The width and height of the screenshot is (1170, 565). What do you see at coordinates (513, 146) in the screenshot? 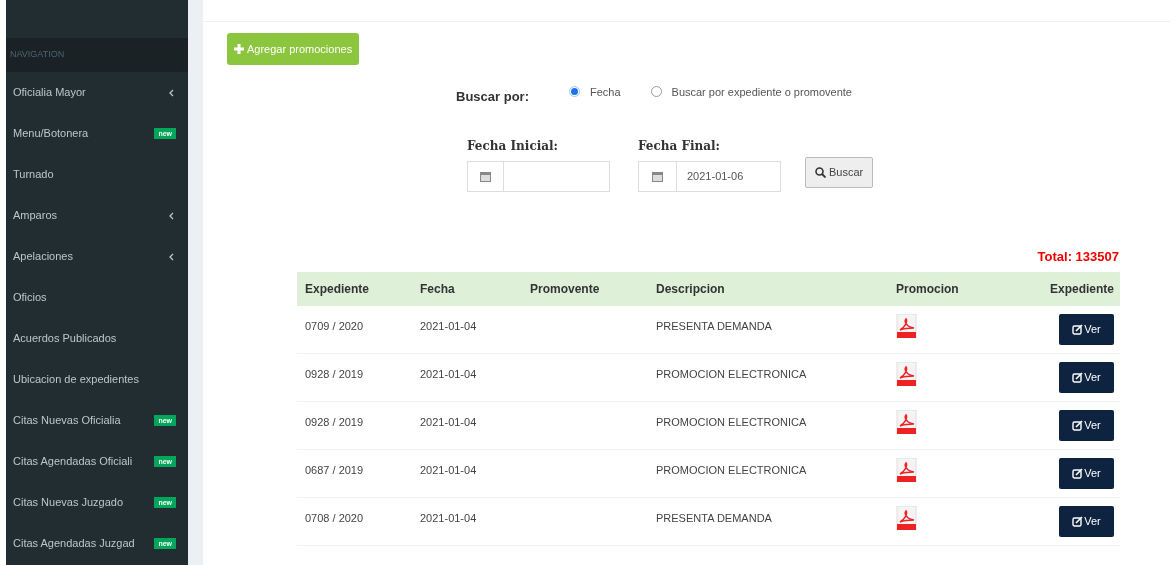
I see `start-date-label: Fecha Inicial:` at bounding box center [513, 146].